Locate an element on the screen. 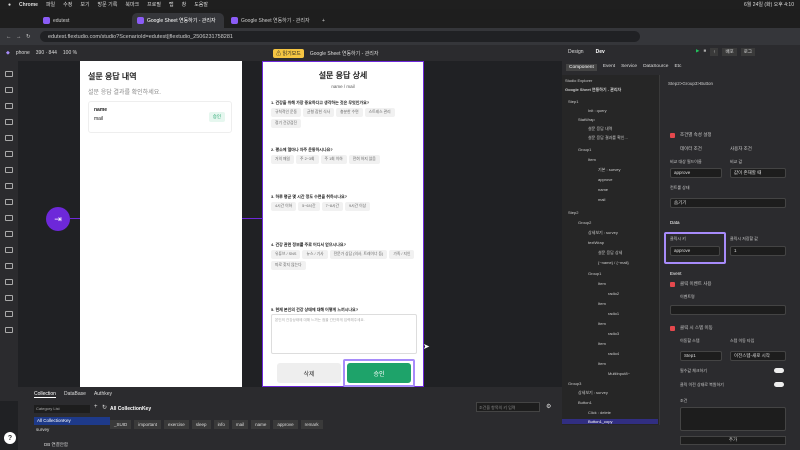 Image resolution: width=800 pixels, height=450 pixels. menu-app: Chrome is located at coordinates (28, 5).